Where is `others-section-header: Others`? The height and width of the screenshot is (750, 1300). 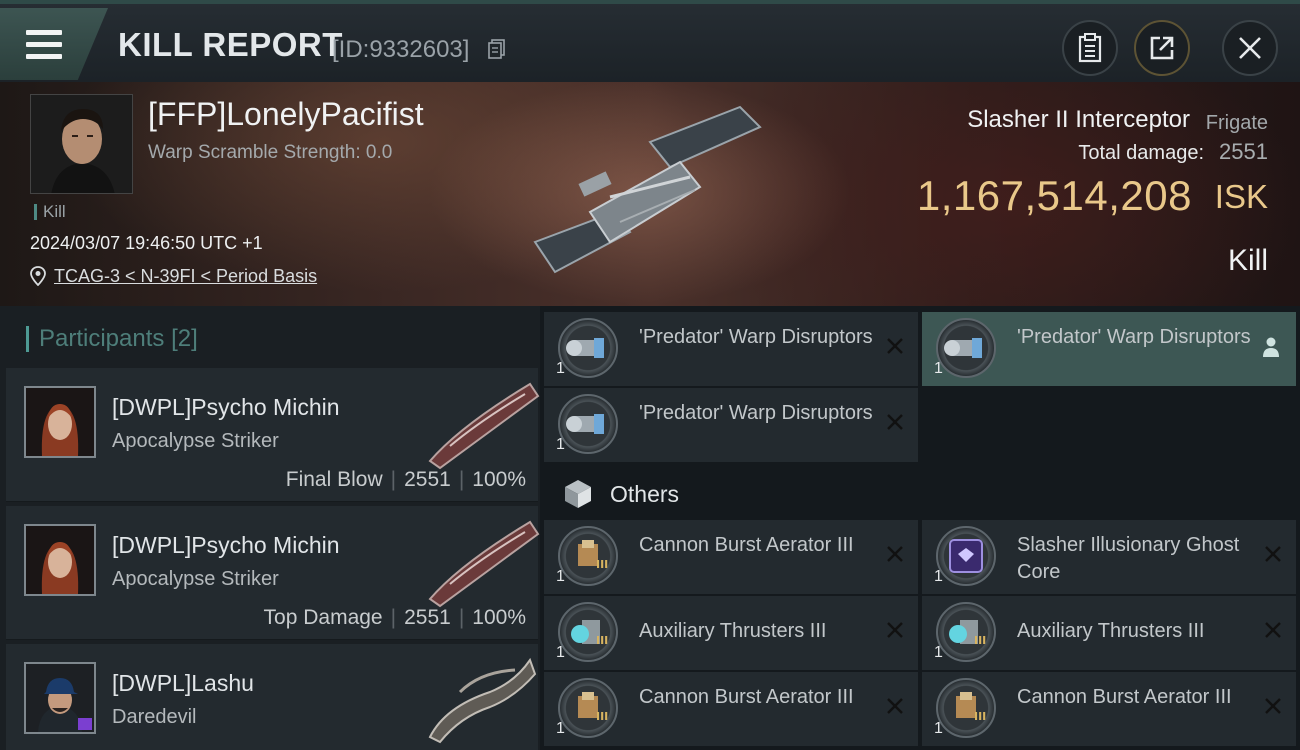
others-section-header: Others is located at coordinates (620, 494).